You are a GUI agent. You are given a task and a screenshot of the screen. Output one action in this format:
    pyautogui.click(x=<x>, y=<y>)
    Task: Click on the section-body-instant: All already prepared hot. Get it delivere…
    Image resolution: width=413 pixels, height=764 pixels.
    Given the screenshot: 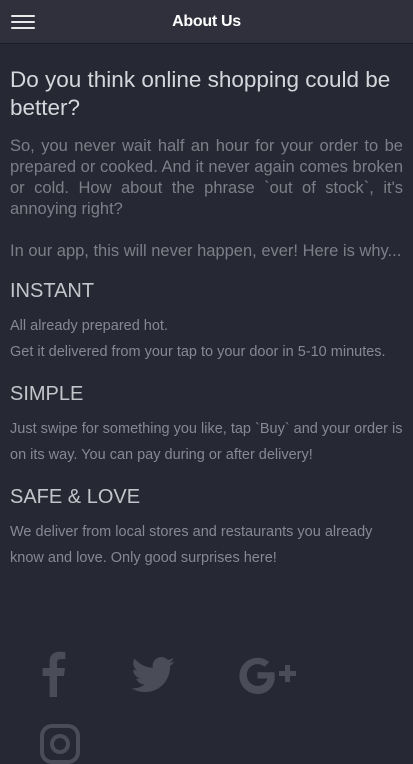 What is the action you would take?
    pyautogui.click(x=206, y=339)
    